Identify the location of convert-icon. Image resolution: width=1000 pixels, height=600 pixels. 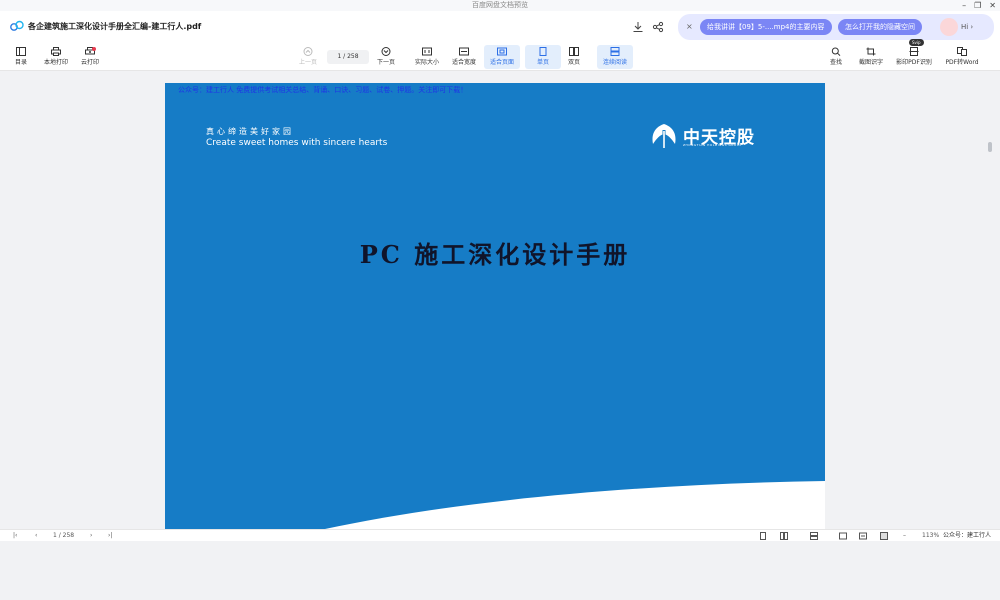
(962, 51).